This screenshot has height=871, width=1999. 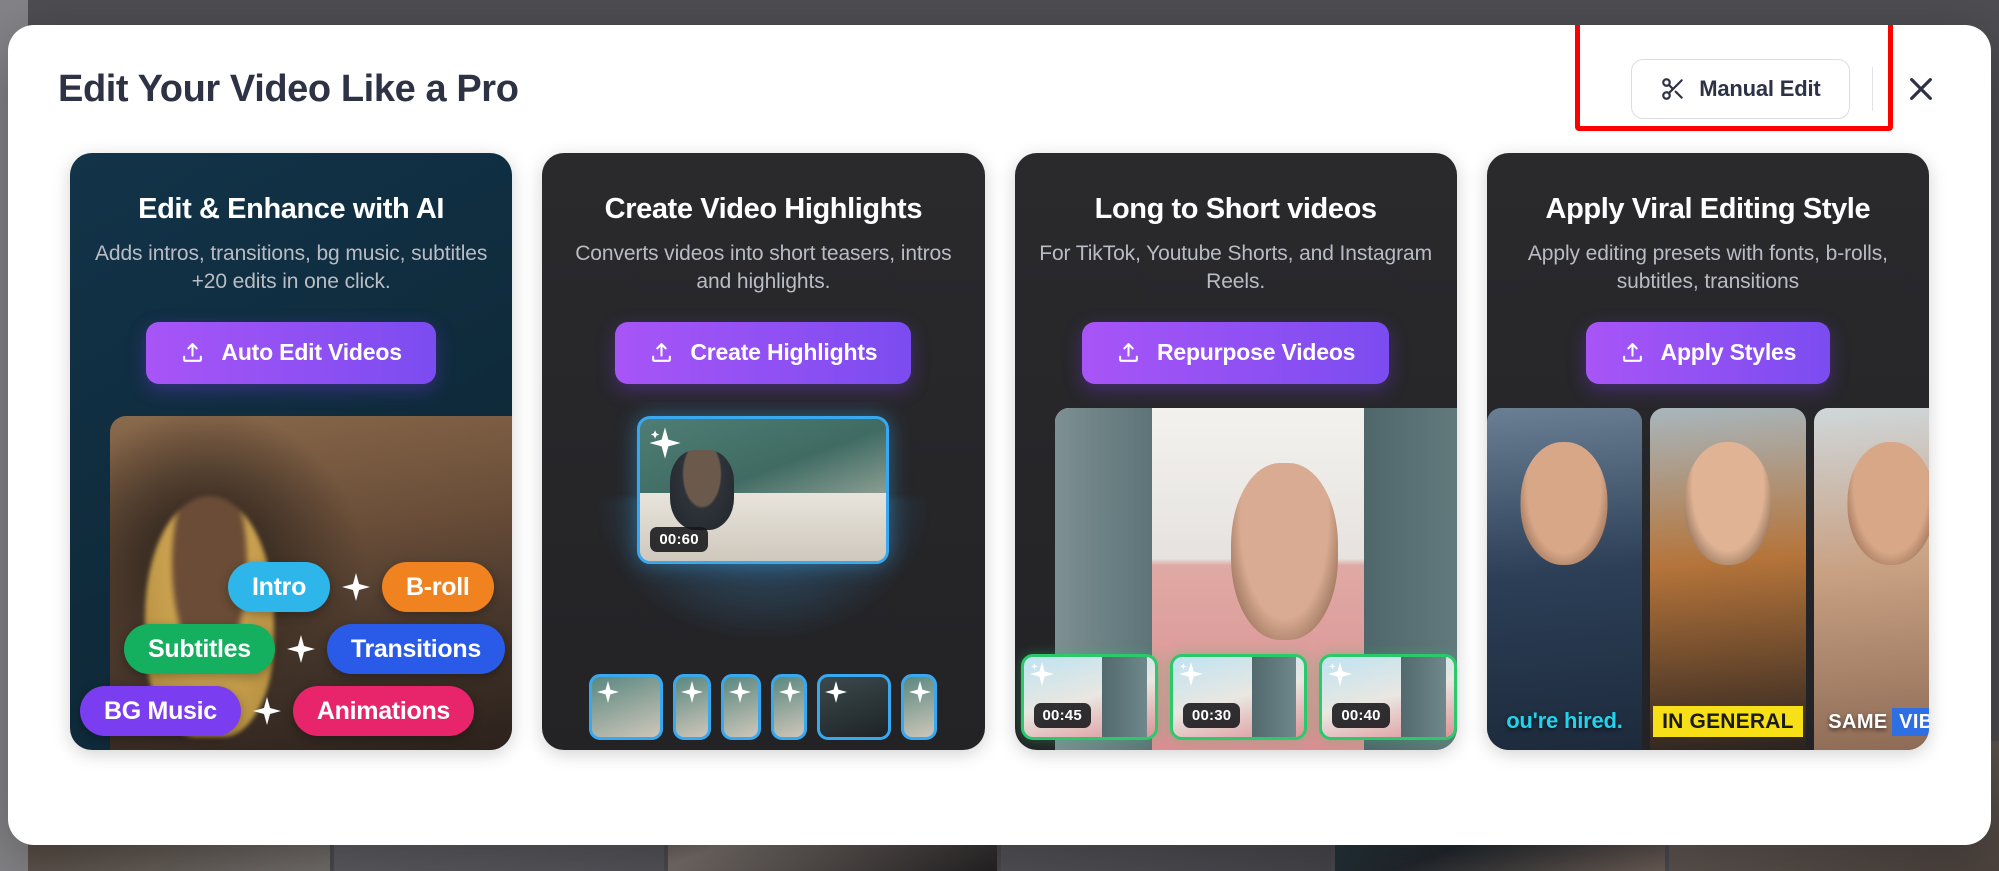 I want to click on feature-pill-broll: B-roll, so click(x=438, y=587).